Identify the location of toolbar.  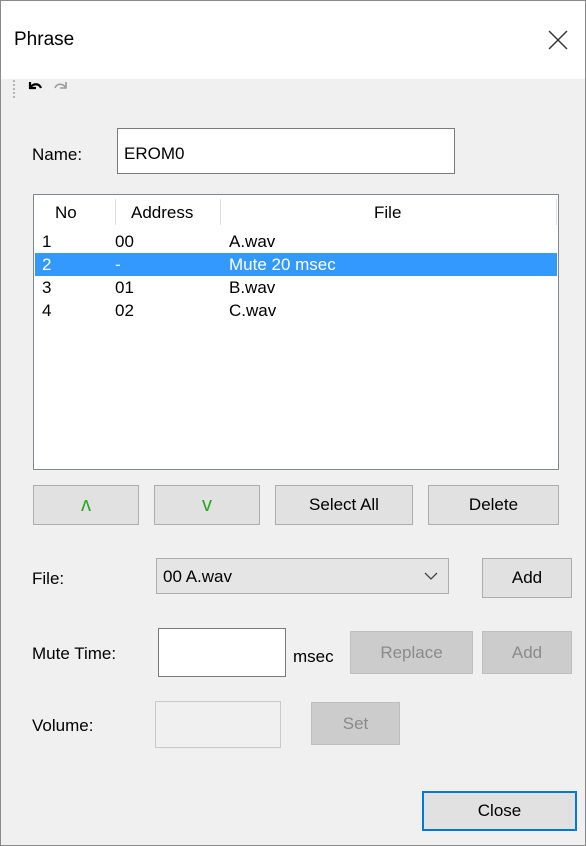
(293, 89).